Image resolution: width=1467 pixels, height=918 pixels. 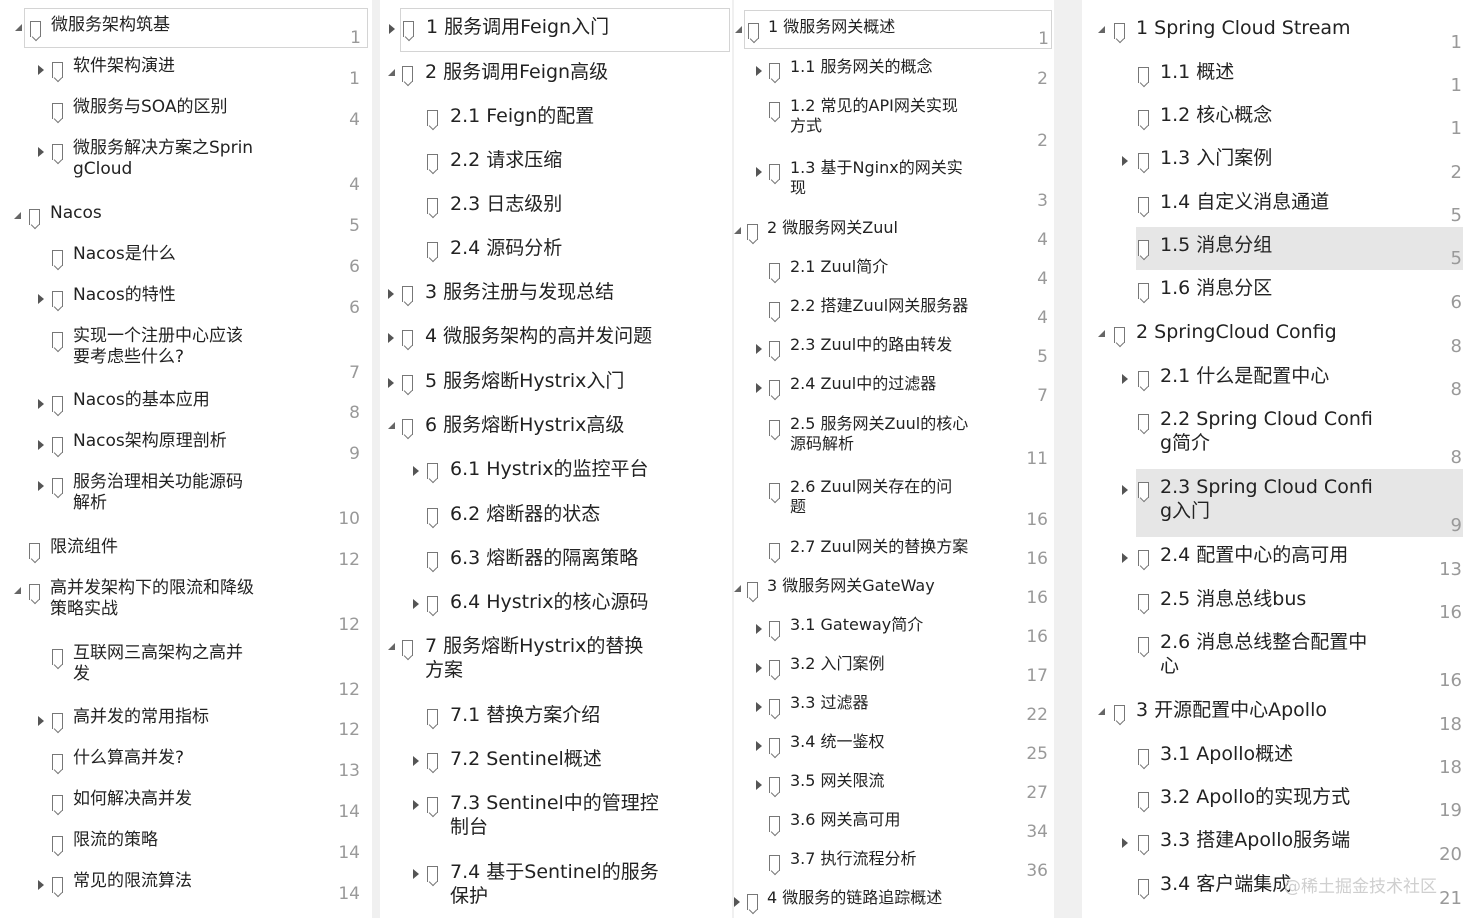 I want to click on toc-item-3-2: 3.2 入门案例 17, so click(x=894, y=667).